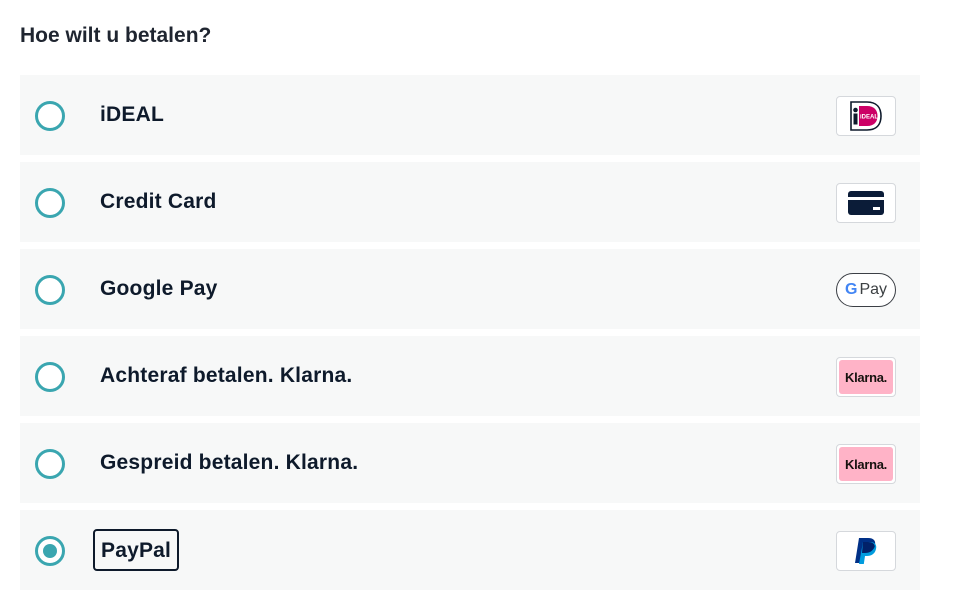 Image resolution: width=959 pixels, height=603 pixels. I want to click on credit-card-icon, so click(866, 203).